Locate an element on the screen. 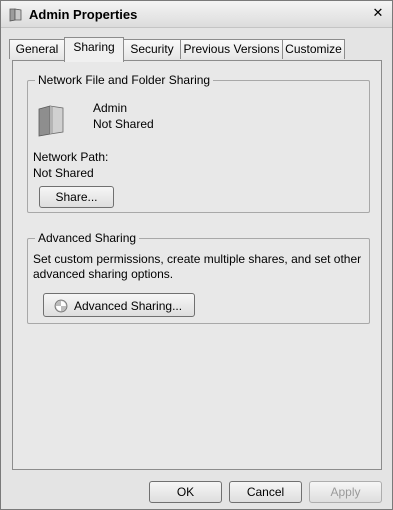  shield-icon is located at coordinates (61, 306).